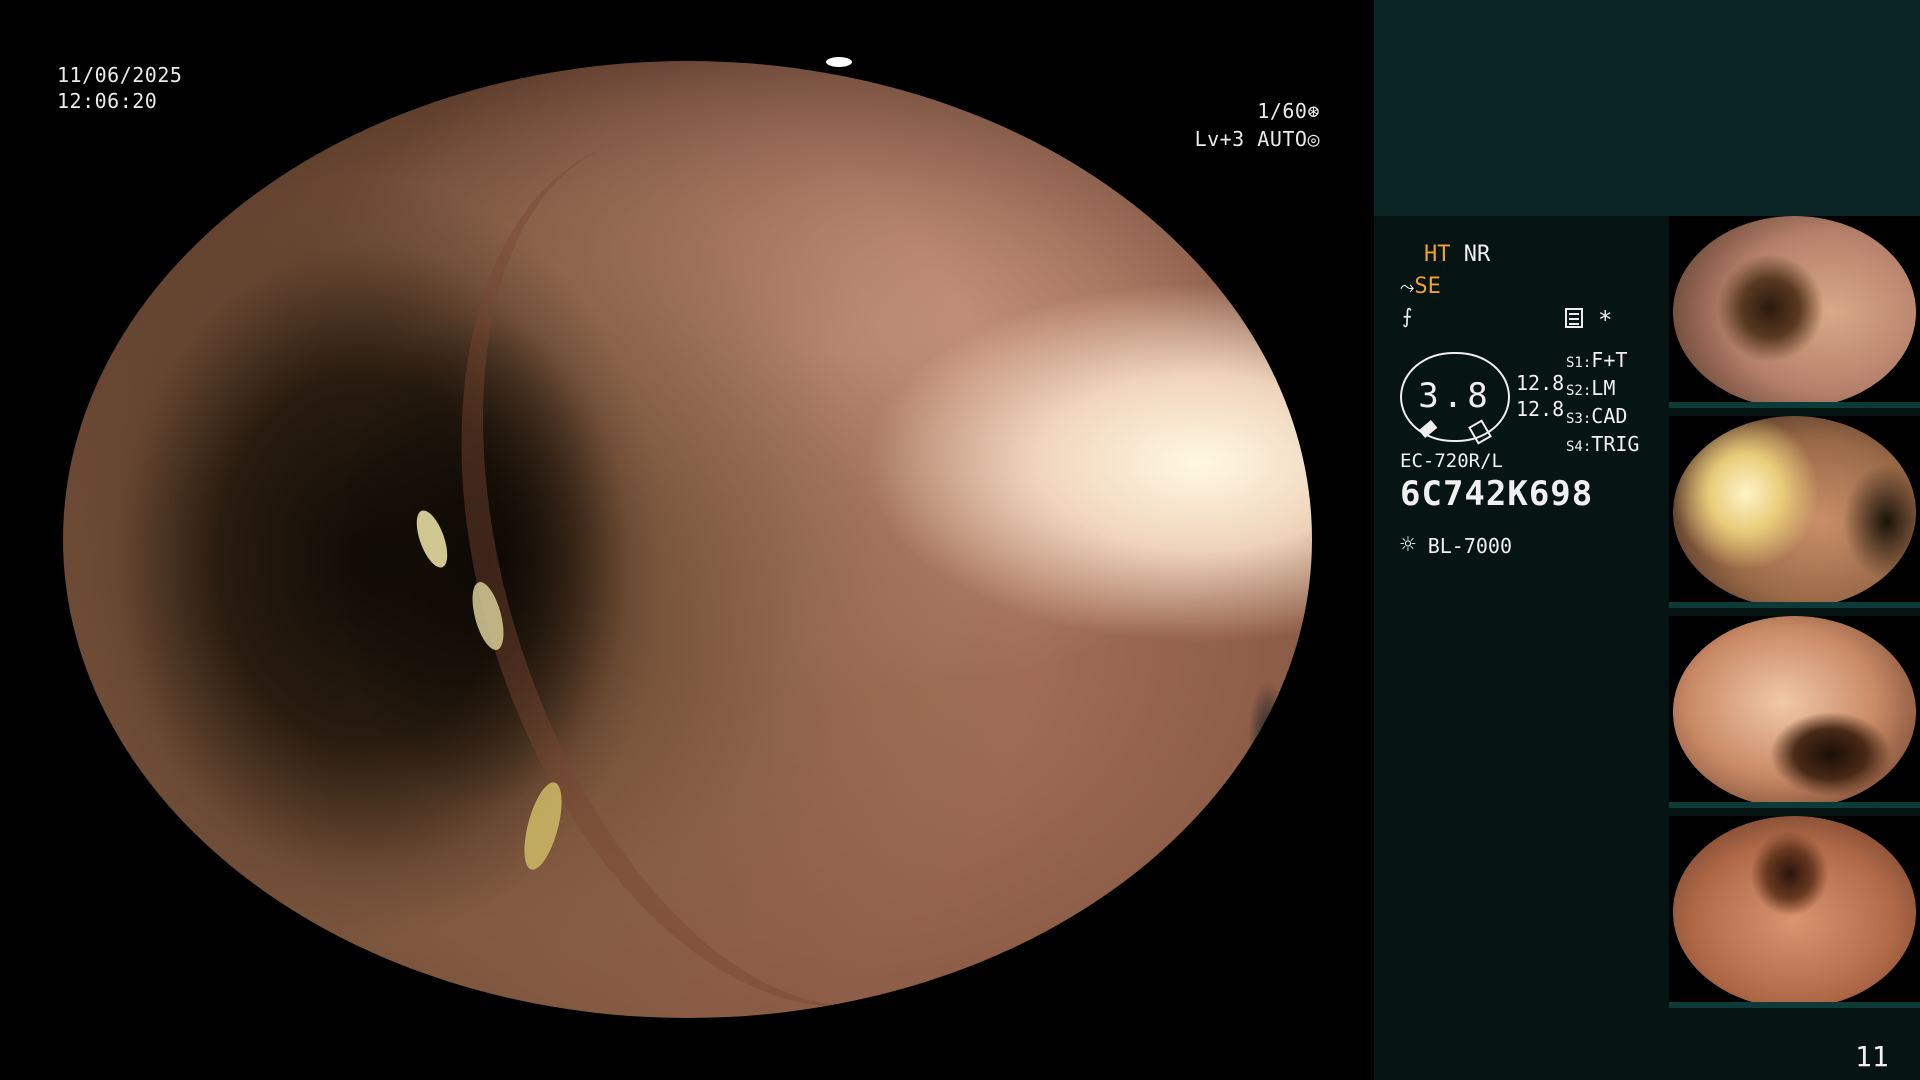  I want to click on switch-value: TRIG, so click(1615, 444).